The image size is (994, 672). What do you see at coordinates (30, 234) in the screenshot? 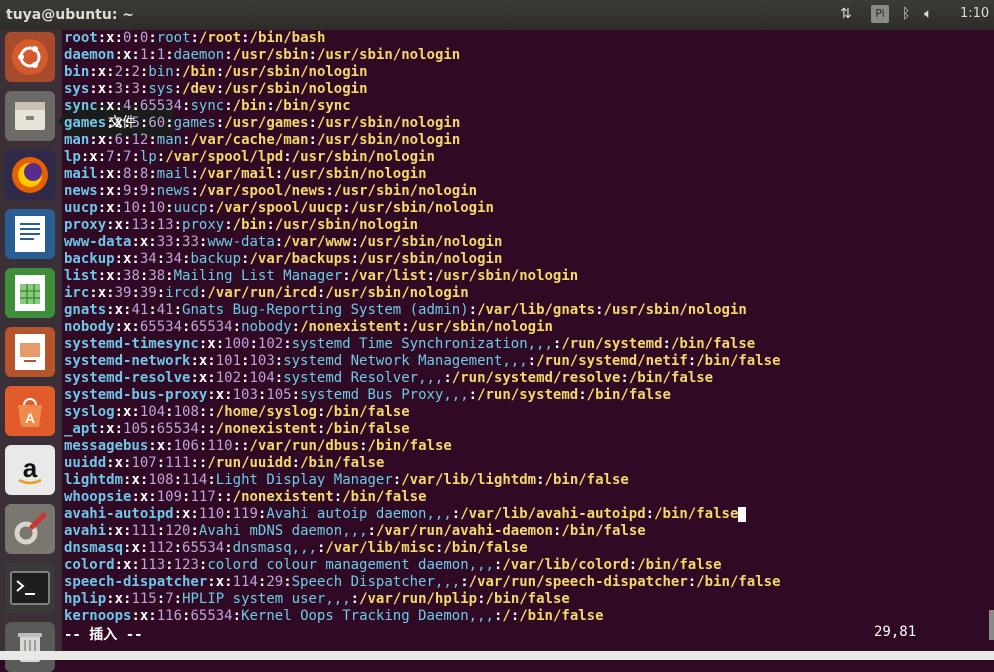
I see `writer-icon` at bounding box center [30, 234].